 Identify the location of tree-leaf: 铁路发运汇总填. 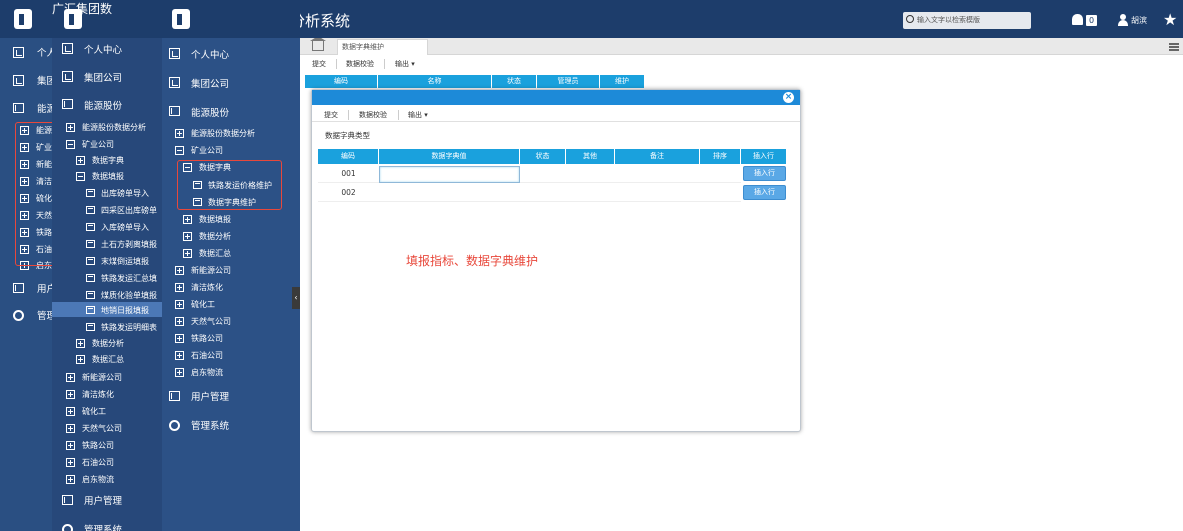
(129, 278).